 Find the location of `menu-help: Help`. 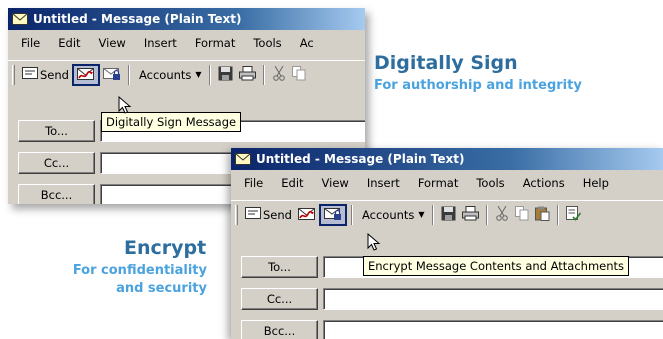

menu-help: Help is located at coordinates (596, 183).